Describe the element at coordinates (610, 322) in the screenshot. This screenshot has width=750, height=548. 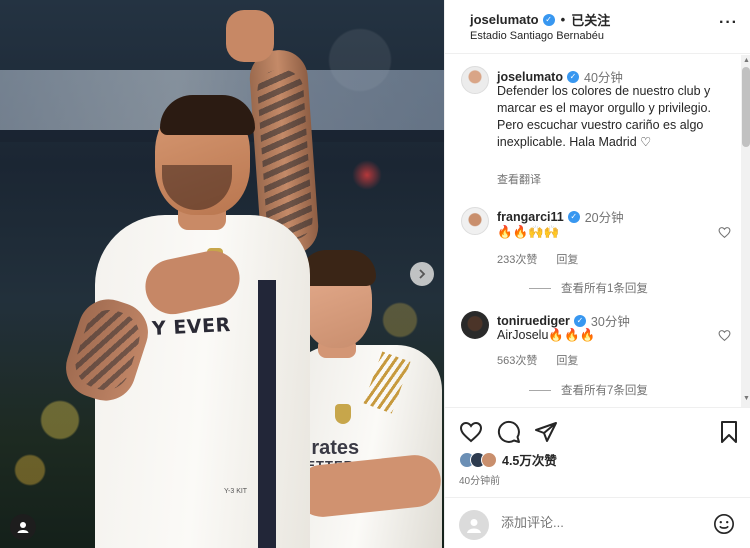
I see `comment-time: 30分钟` at that location.